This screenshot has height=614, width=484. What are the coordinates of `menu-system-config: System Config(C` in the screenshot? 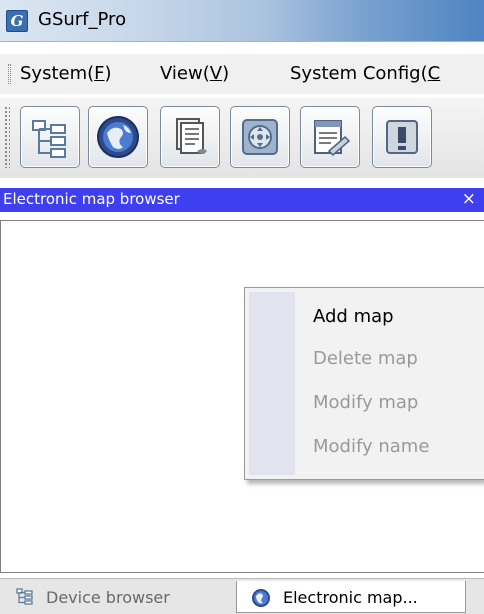 It's located at (365, 73).